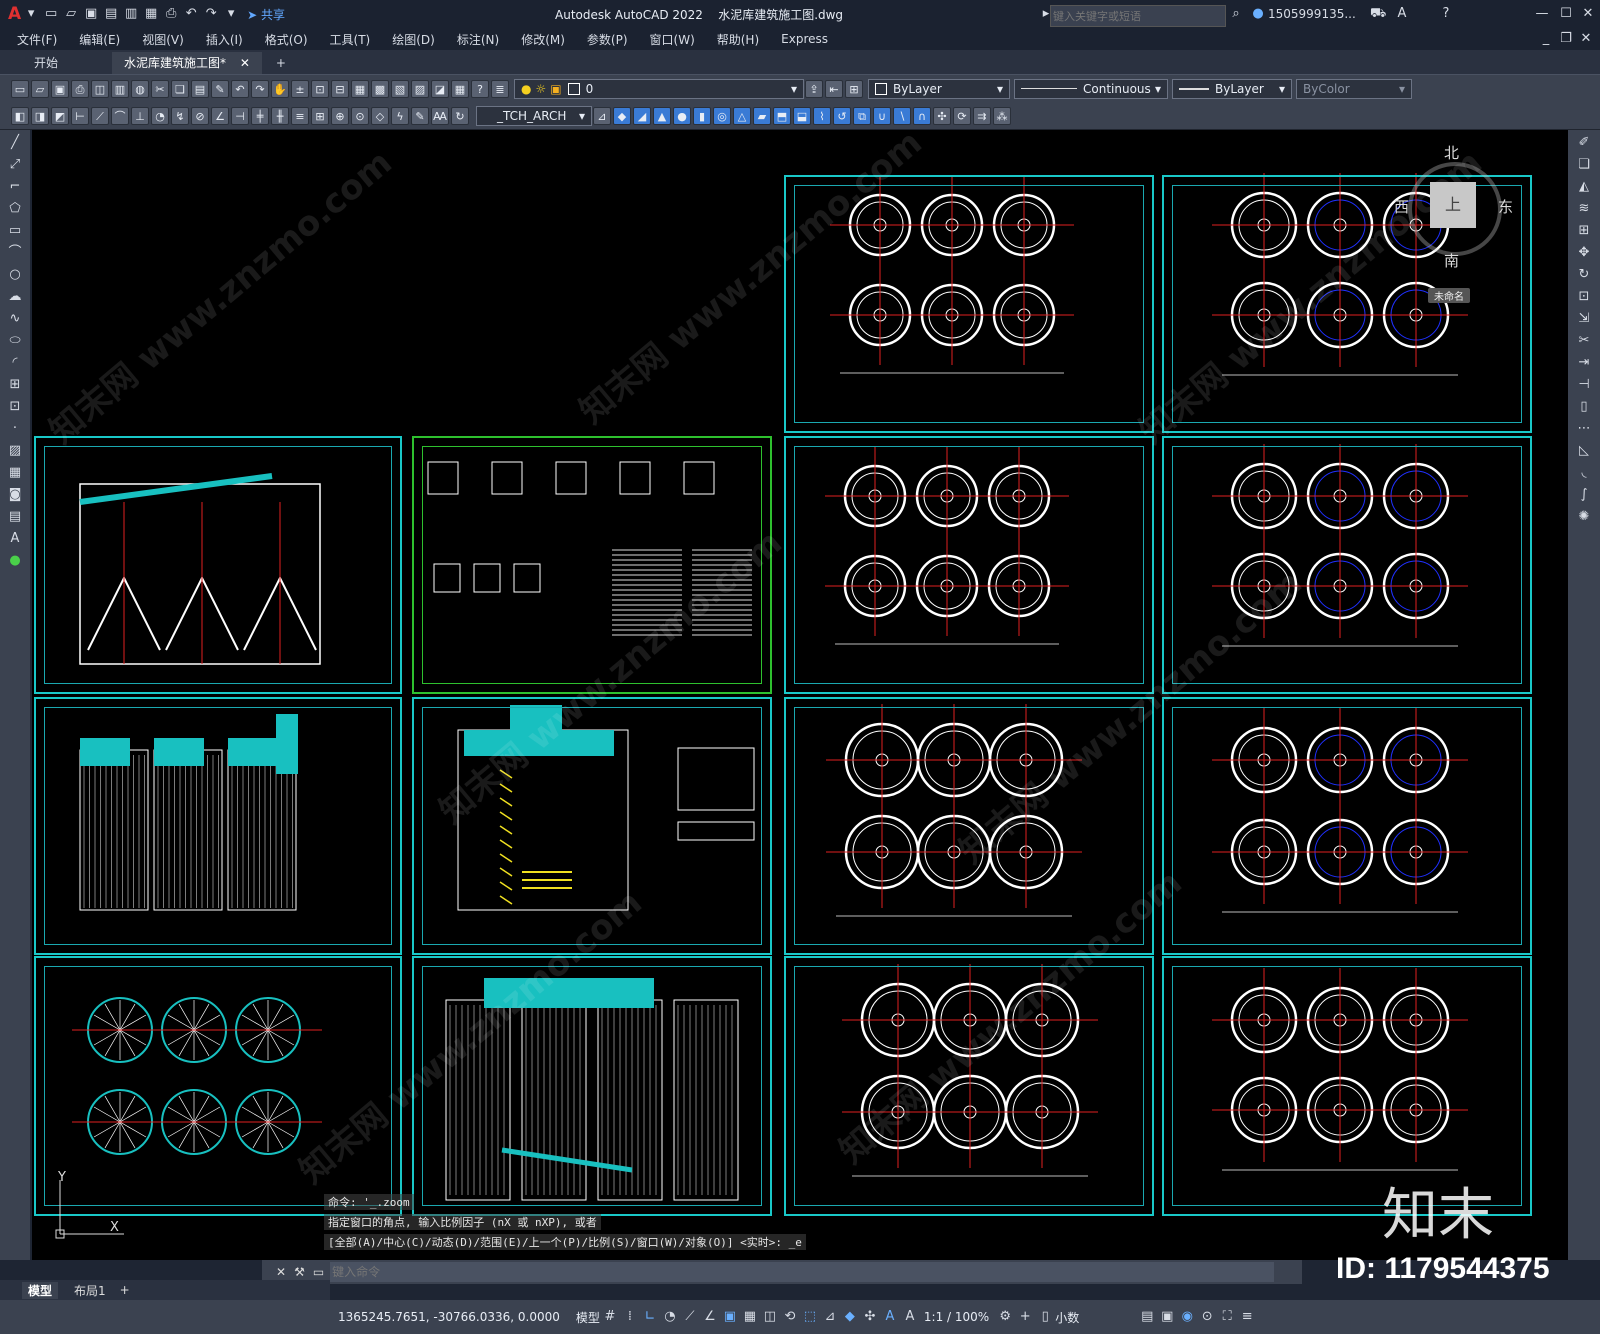  Describe the element at coordinates (1584, 341) in the screenshot. I see `trim-icon: ✂` at that location.